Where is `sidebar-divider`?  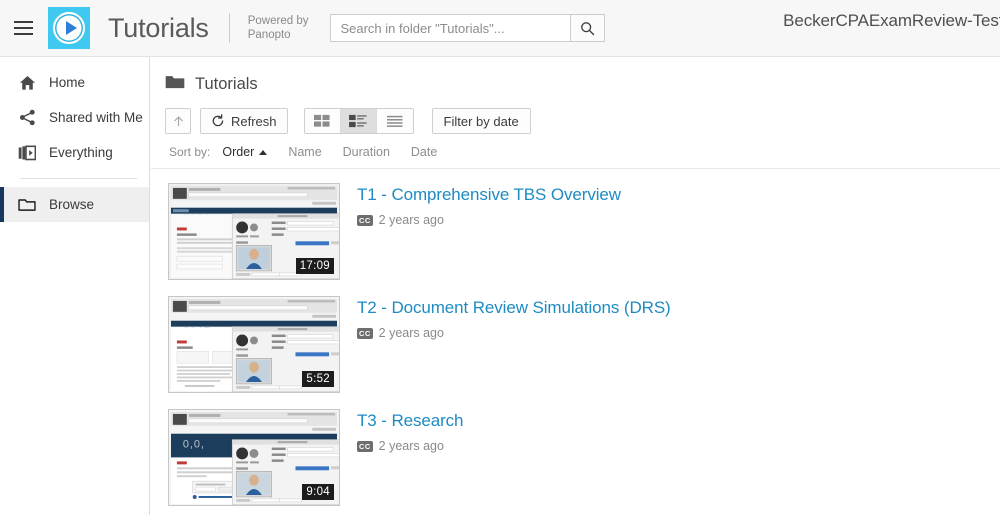
sidebar-divider is located at coordinates (78, 178).